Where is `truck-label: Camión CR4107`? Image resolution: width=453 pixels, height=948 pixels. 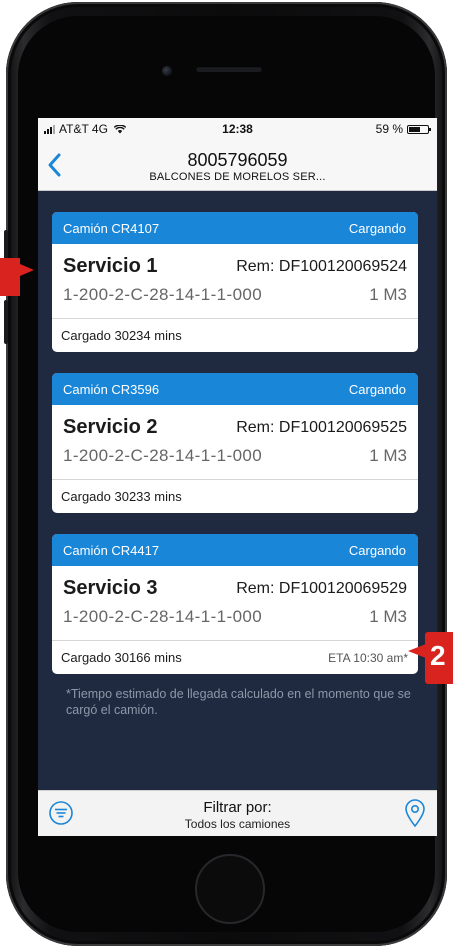 truck-label: Camión CR4107 is located at coordinates (111, 228).